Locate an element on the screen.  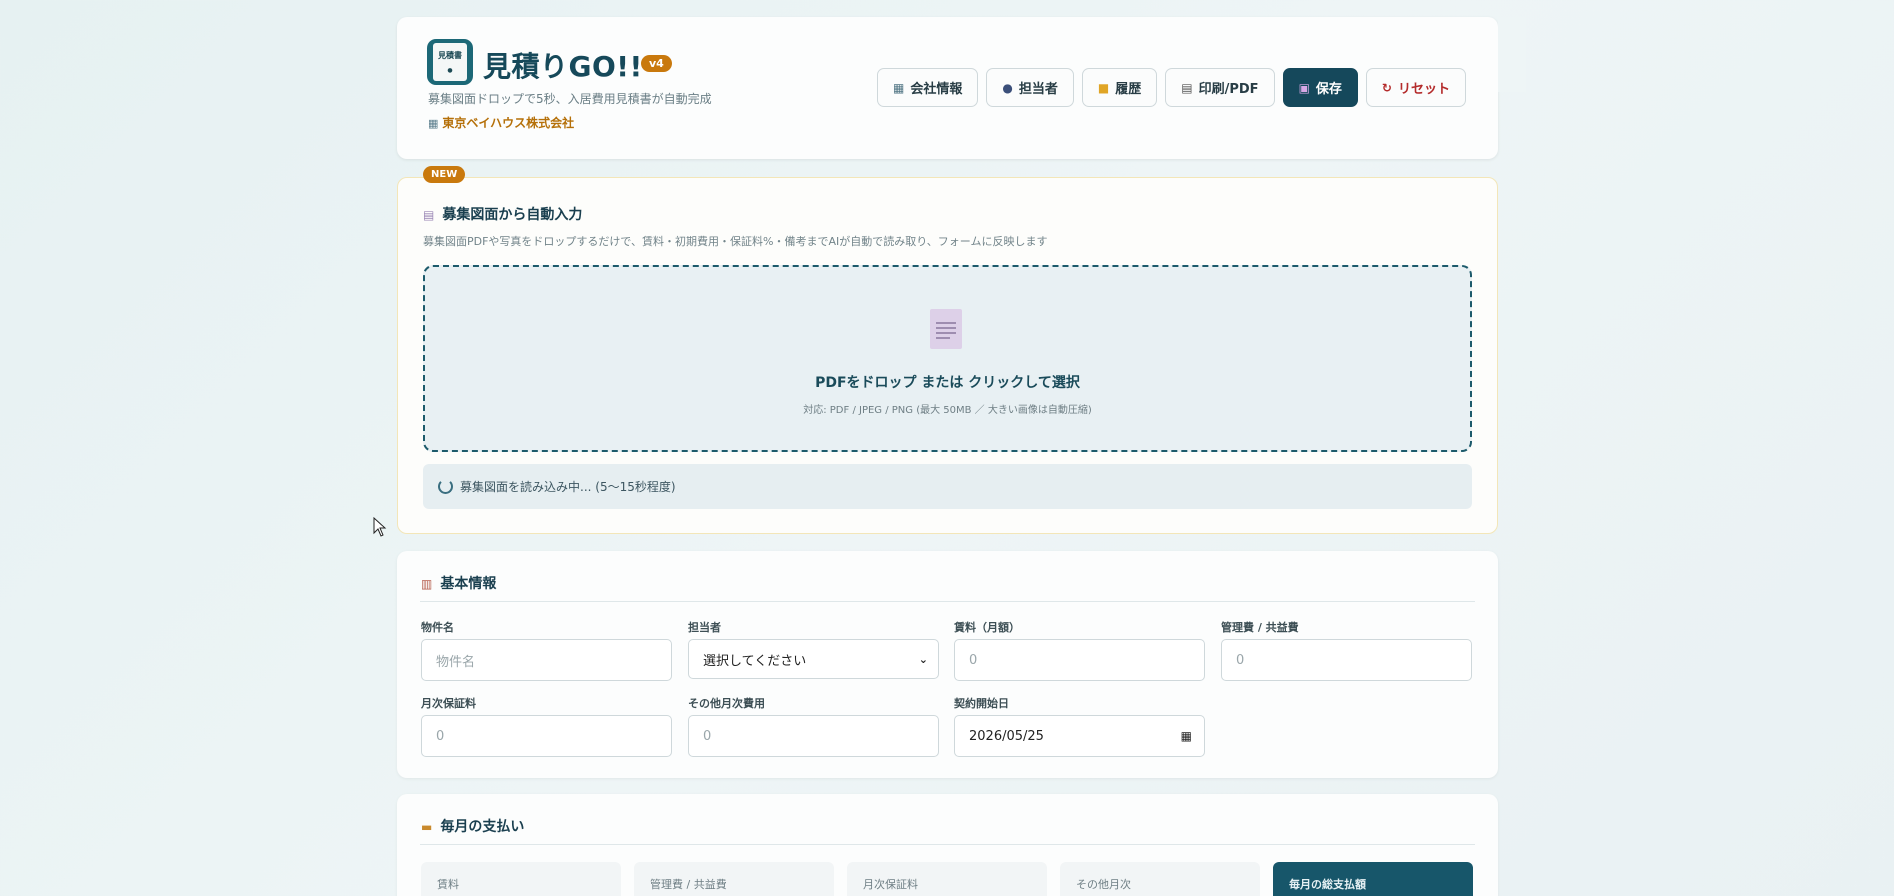
monthly-total-cell: 毎月の総支払額 is located at coordinates (1373, 879).